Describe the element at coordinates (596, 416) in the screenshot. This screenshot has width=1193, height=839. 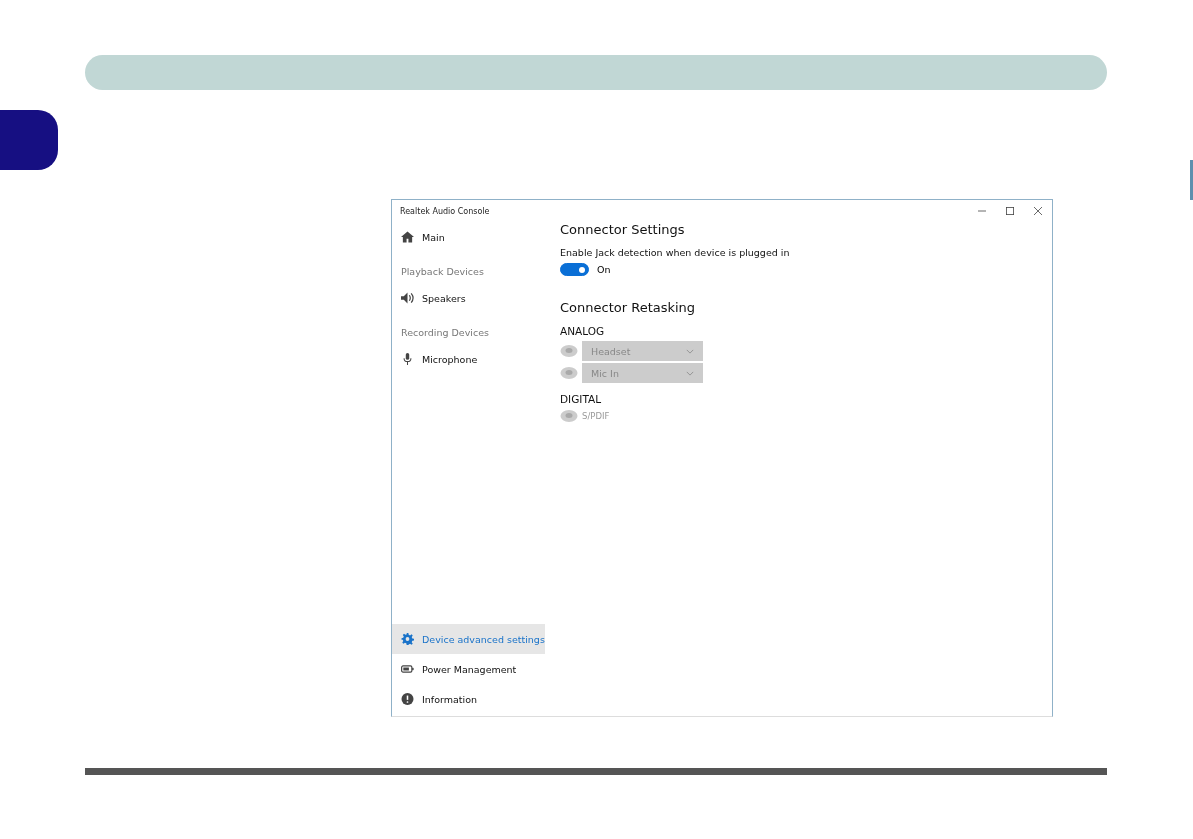
I see `connector-label: S/PDIF` at that location.